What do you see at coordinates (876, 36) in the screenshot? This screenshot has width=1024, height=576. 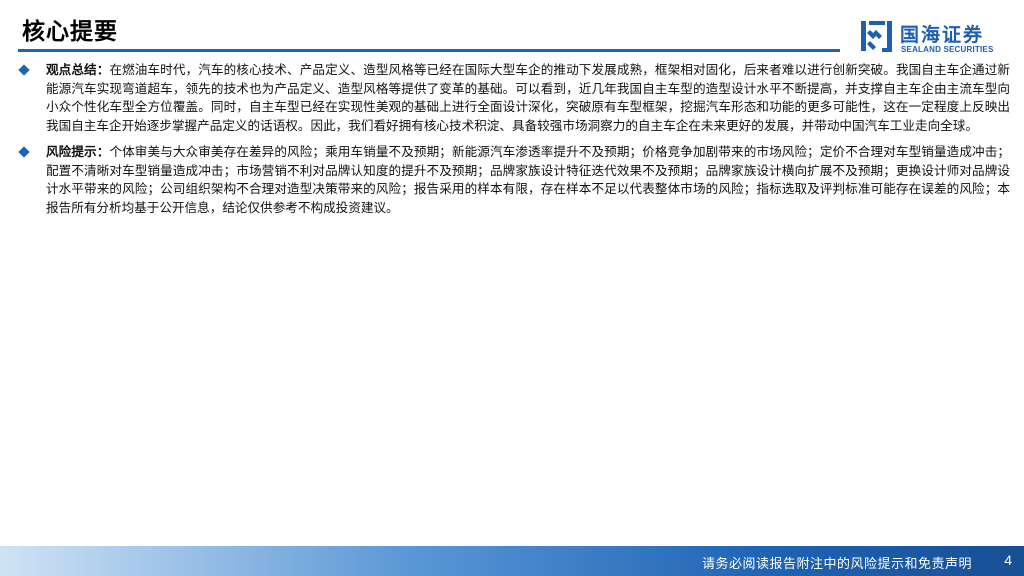 I see `sealand-logo-icon` at bounding box center [876, 36].